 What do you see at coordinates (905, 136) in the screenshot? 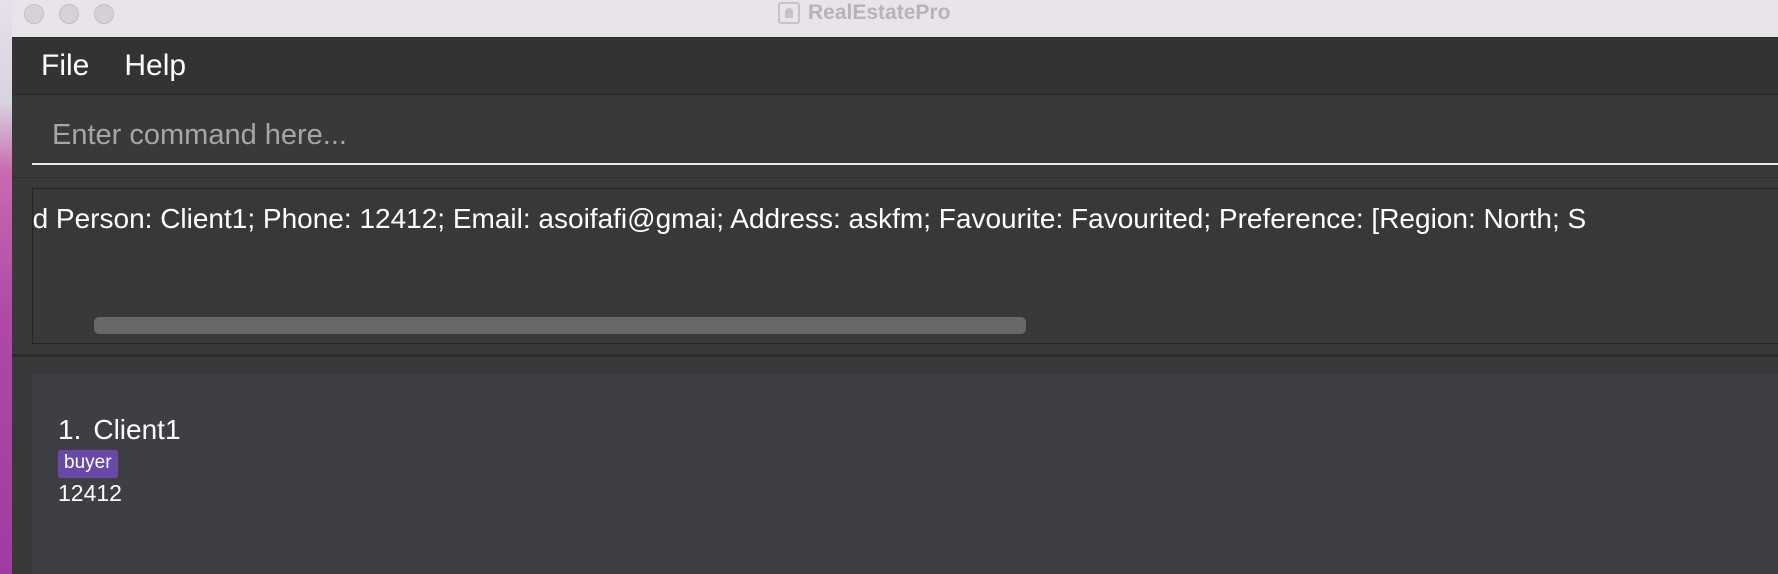
I see `command-input` at bounding box center [905, 136].